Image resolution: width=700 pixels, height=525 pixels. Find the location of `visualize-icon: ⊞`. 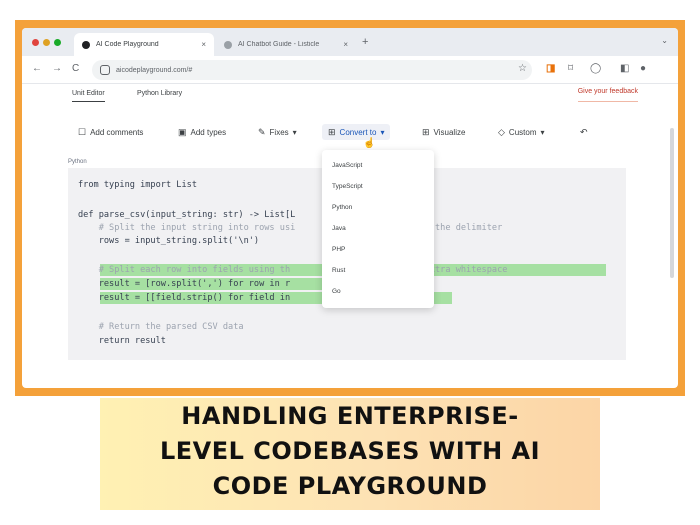

visualize-icon: ⊞ is located at coordinates (426, 131).